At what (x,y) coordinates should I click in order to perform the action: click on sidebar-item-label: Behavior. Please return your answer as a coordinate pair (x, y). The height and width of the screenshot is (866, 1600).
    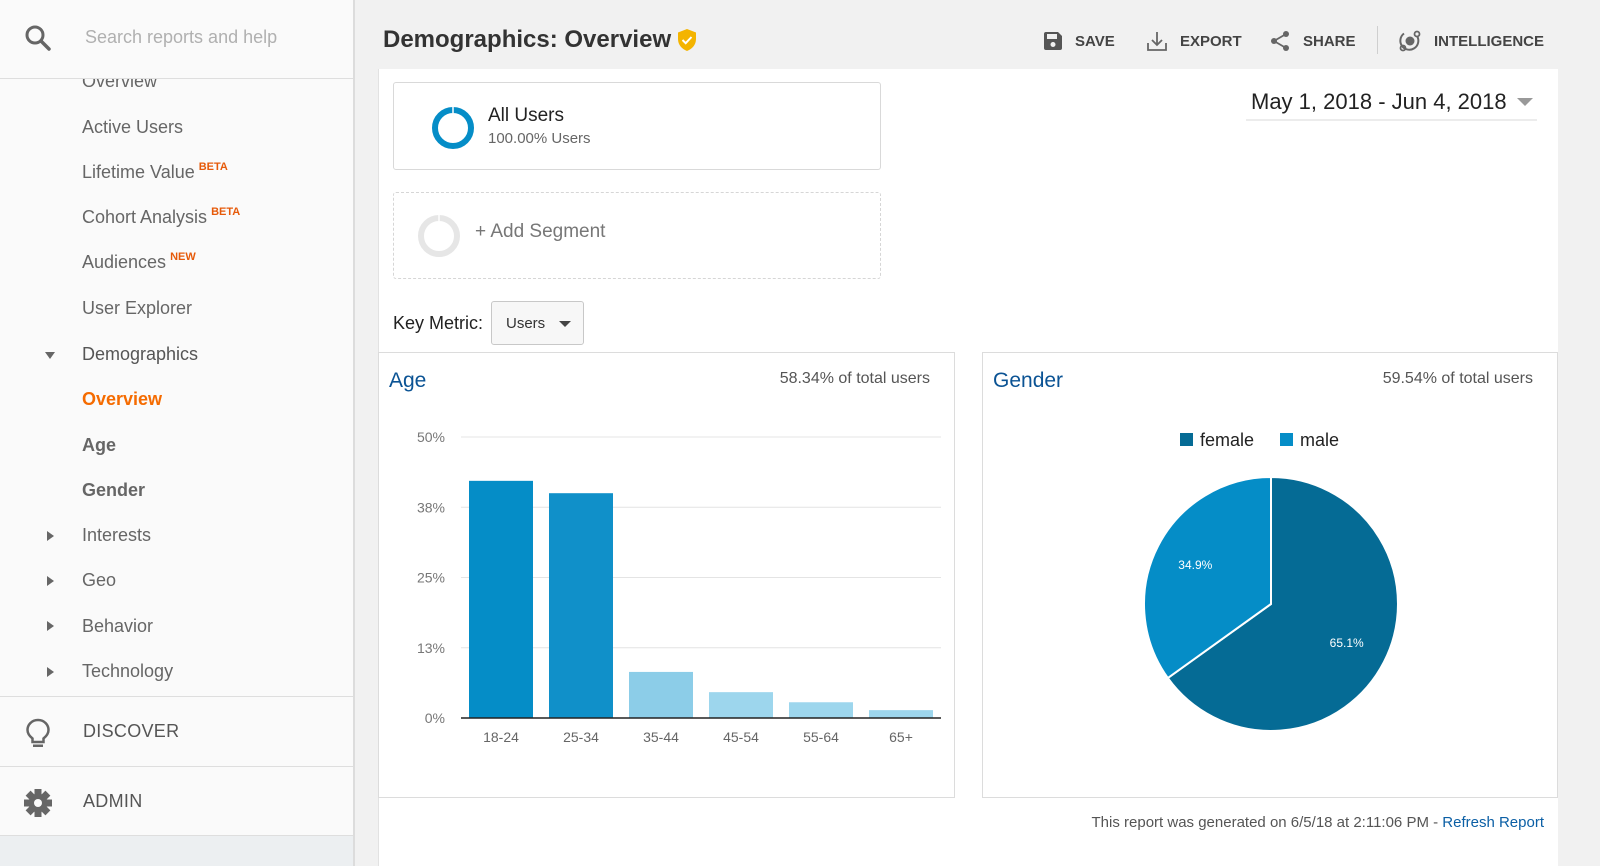
    Looking at the image, I should click on (118, 626).